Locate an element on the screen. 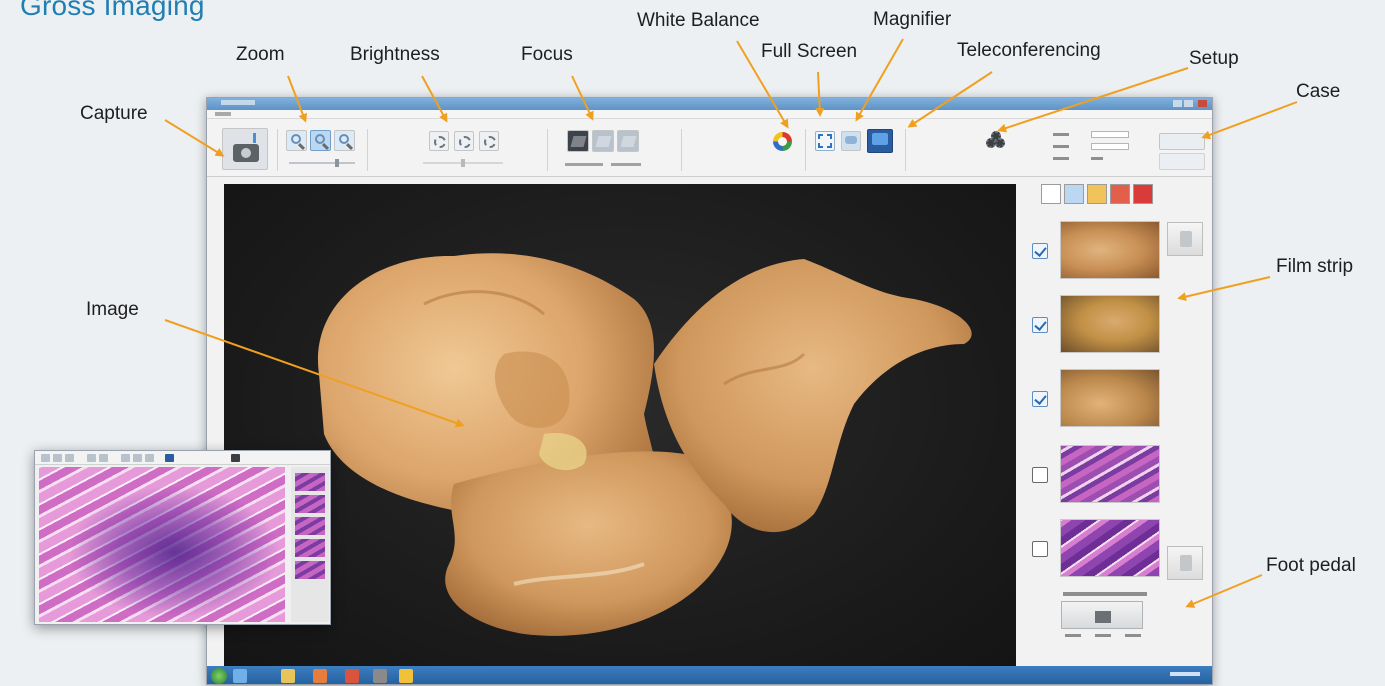  focus-auto-button is located at coordinates (603, 141).